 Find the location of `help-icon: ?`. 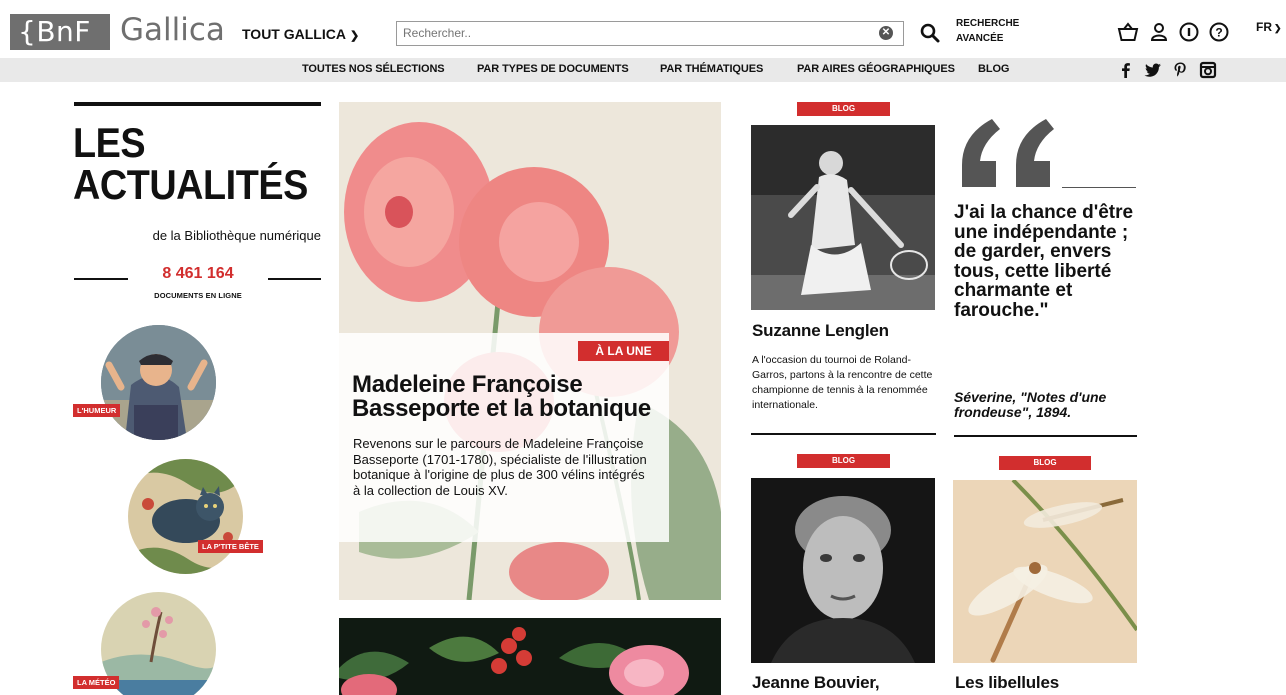

help-icon: ? is located at coordinates (1219, 32).